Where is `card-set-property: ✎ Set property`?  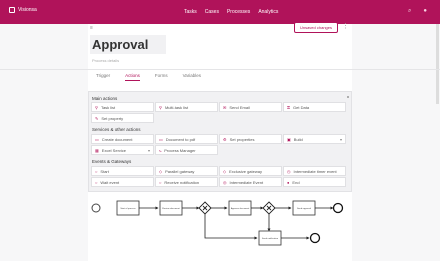
card-set-property: ✎ Set property is located at coordinates (122, 118).